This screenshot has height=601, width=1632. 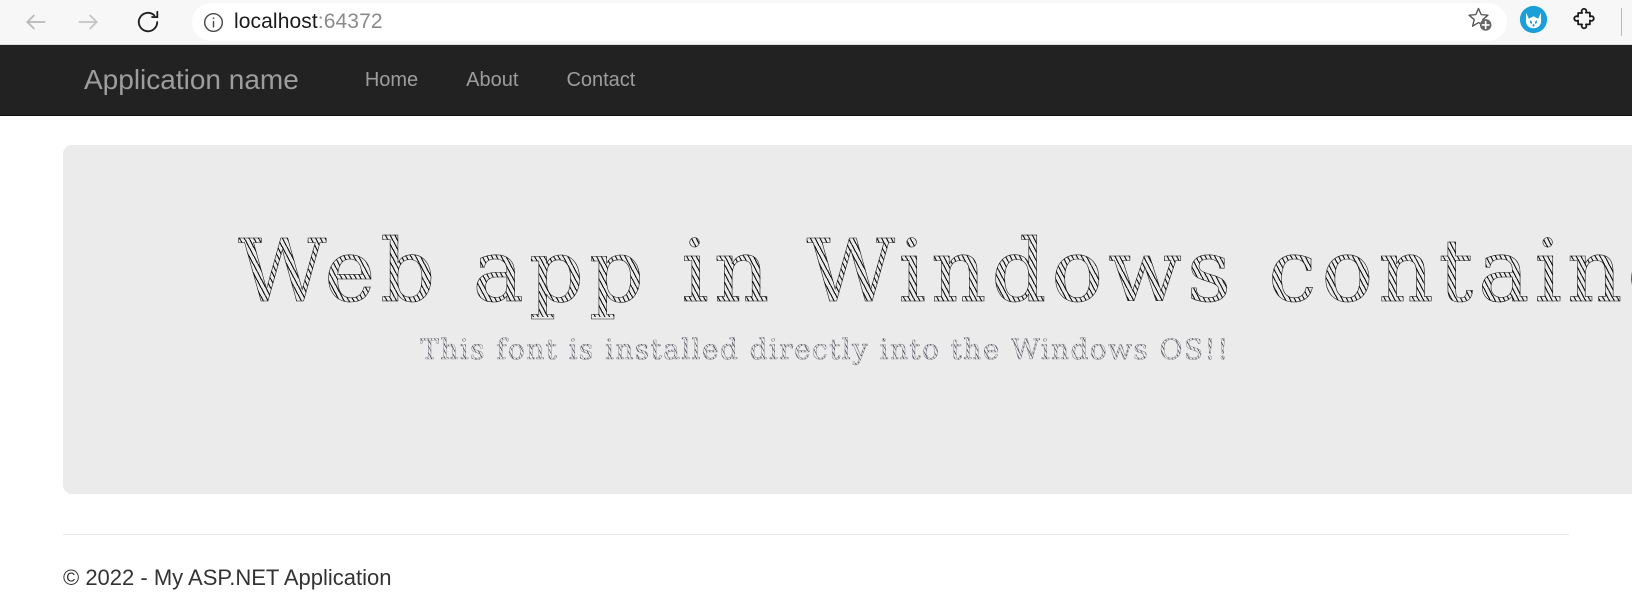 I want to click on footer-divider, so click(x=816, y=534).